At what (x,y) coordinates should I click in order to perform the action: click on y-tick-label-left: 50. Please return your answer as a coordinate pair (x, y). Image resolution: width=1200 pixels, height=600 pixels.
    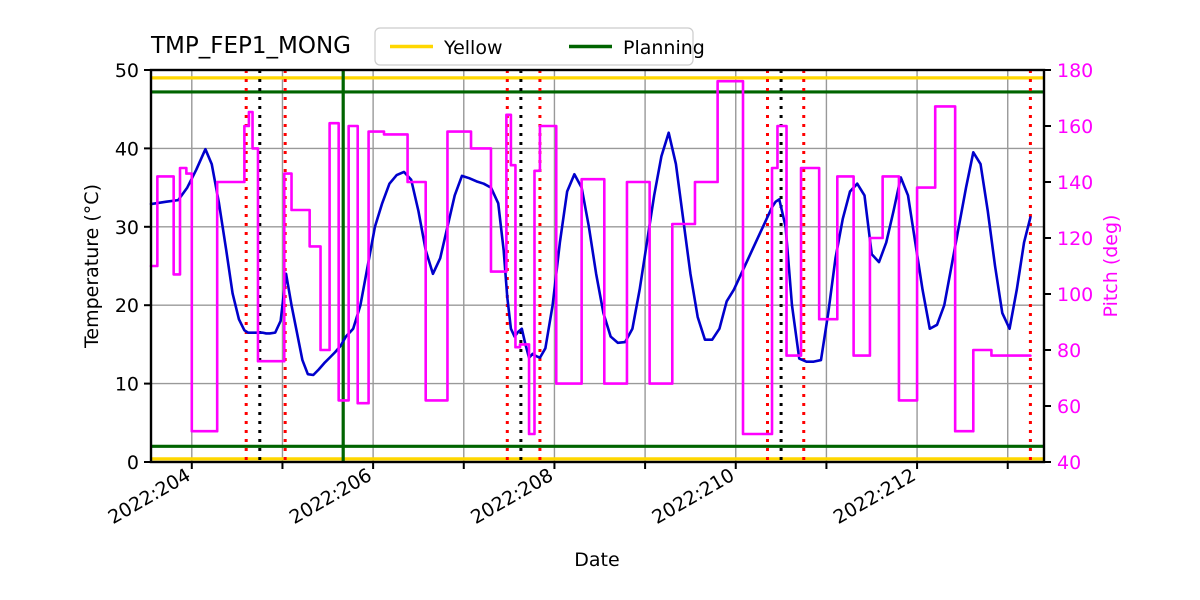
    Looking at the image, I should click on (127, 71).